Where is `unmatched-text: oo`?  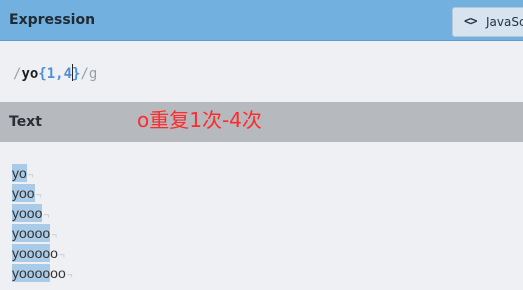
unmatched-text: oo is located at coordinates (58, 273).